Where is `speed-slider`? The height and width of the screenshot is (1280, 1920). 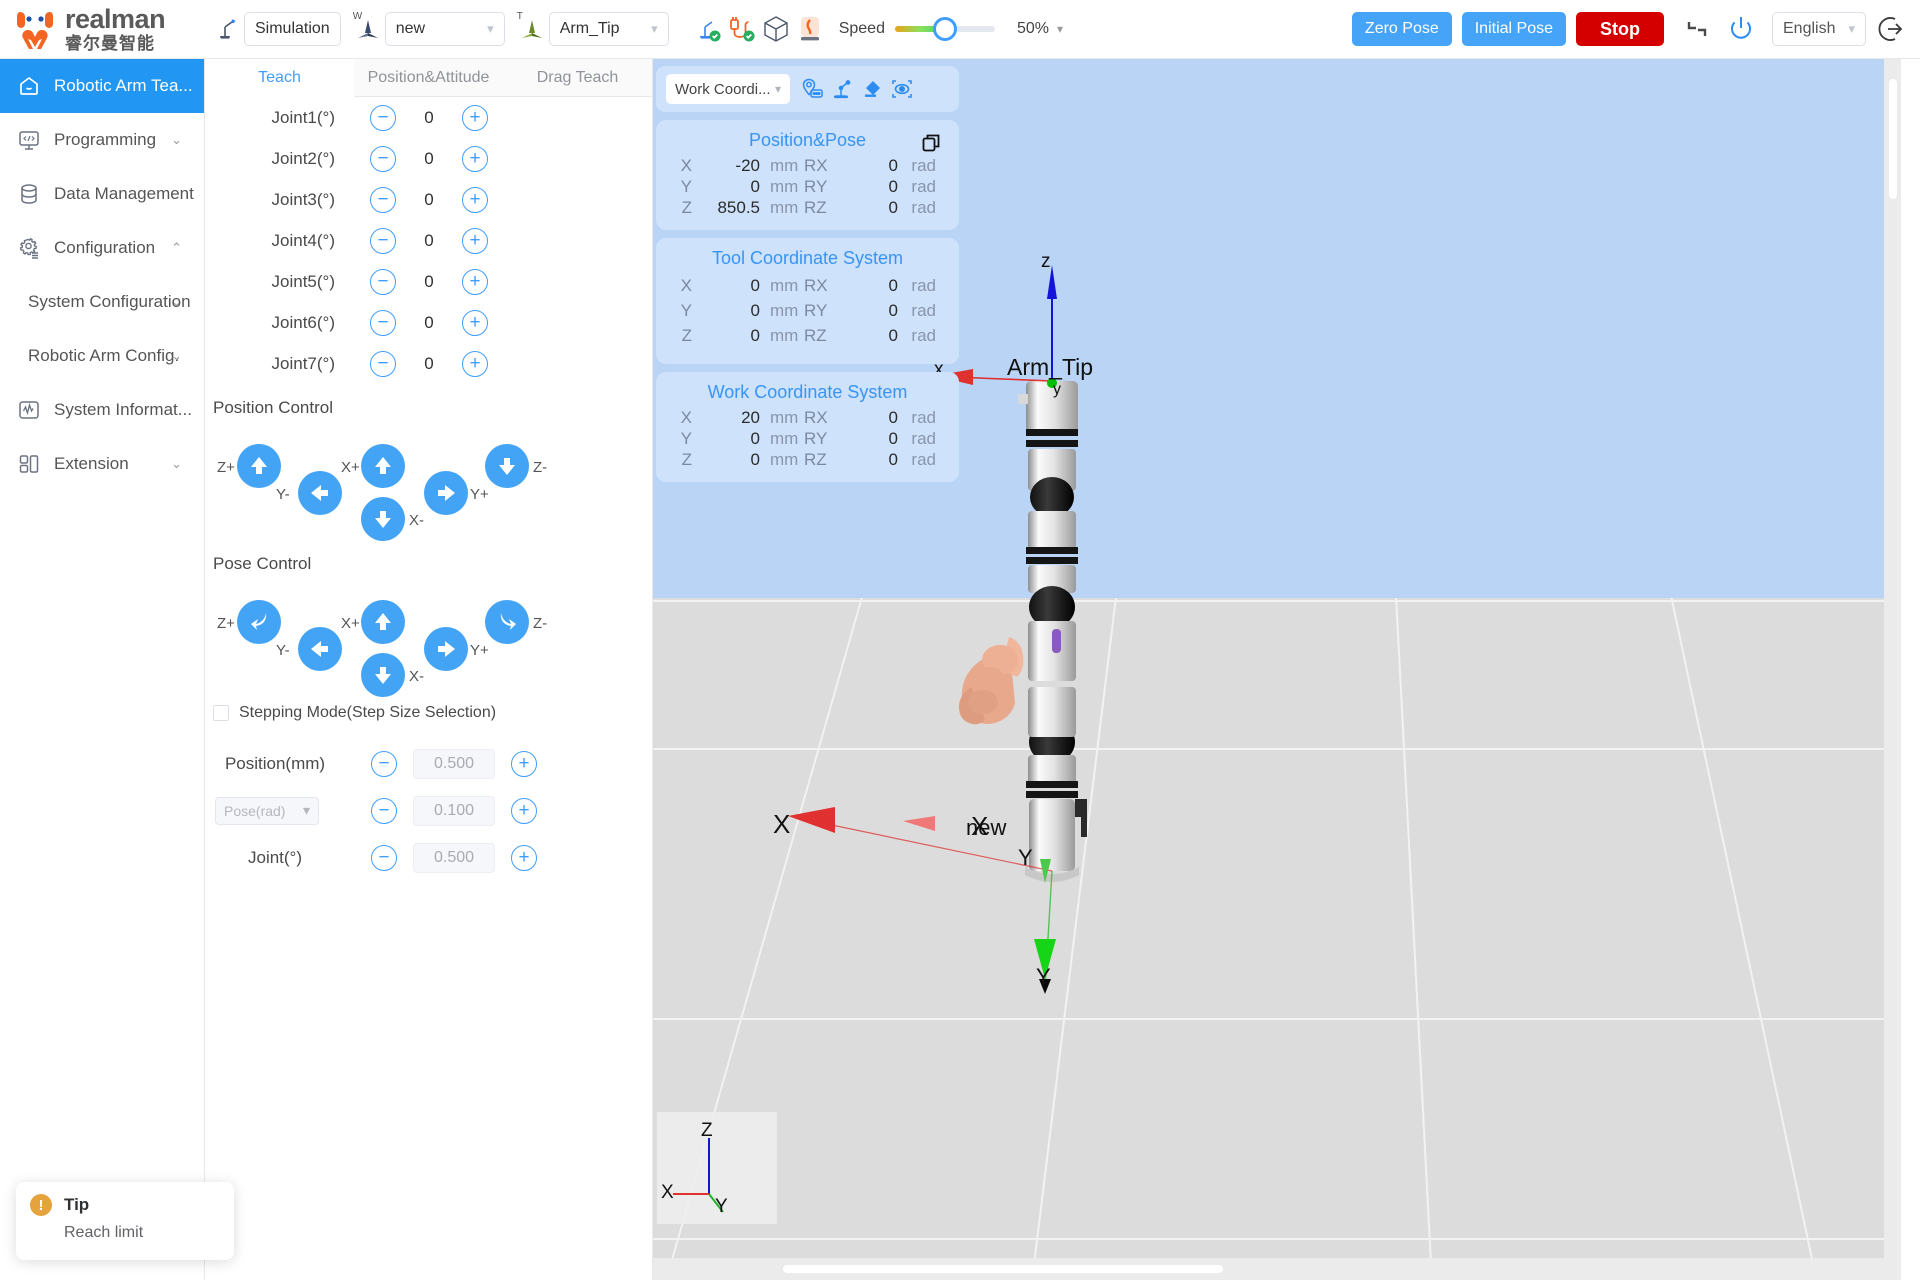 speed-slider is located at coordinates (944, 29).